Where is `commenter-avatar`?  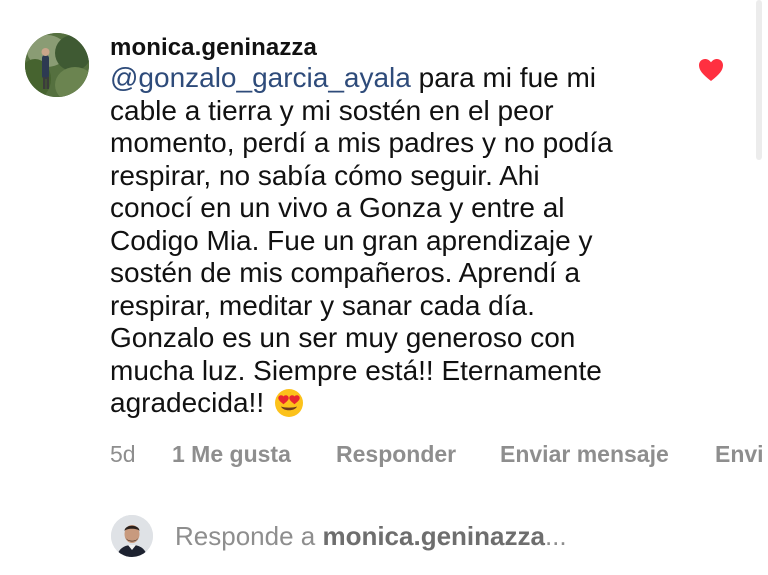
commenter-avatar is located at coordinates (57, 65).